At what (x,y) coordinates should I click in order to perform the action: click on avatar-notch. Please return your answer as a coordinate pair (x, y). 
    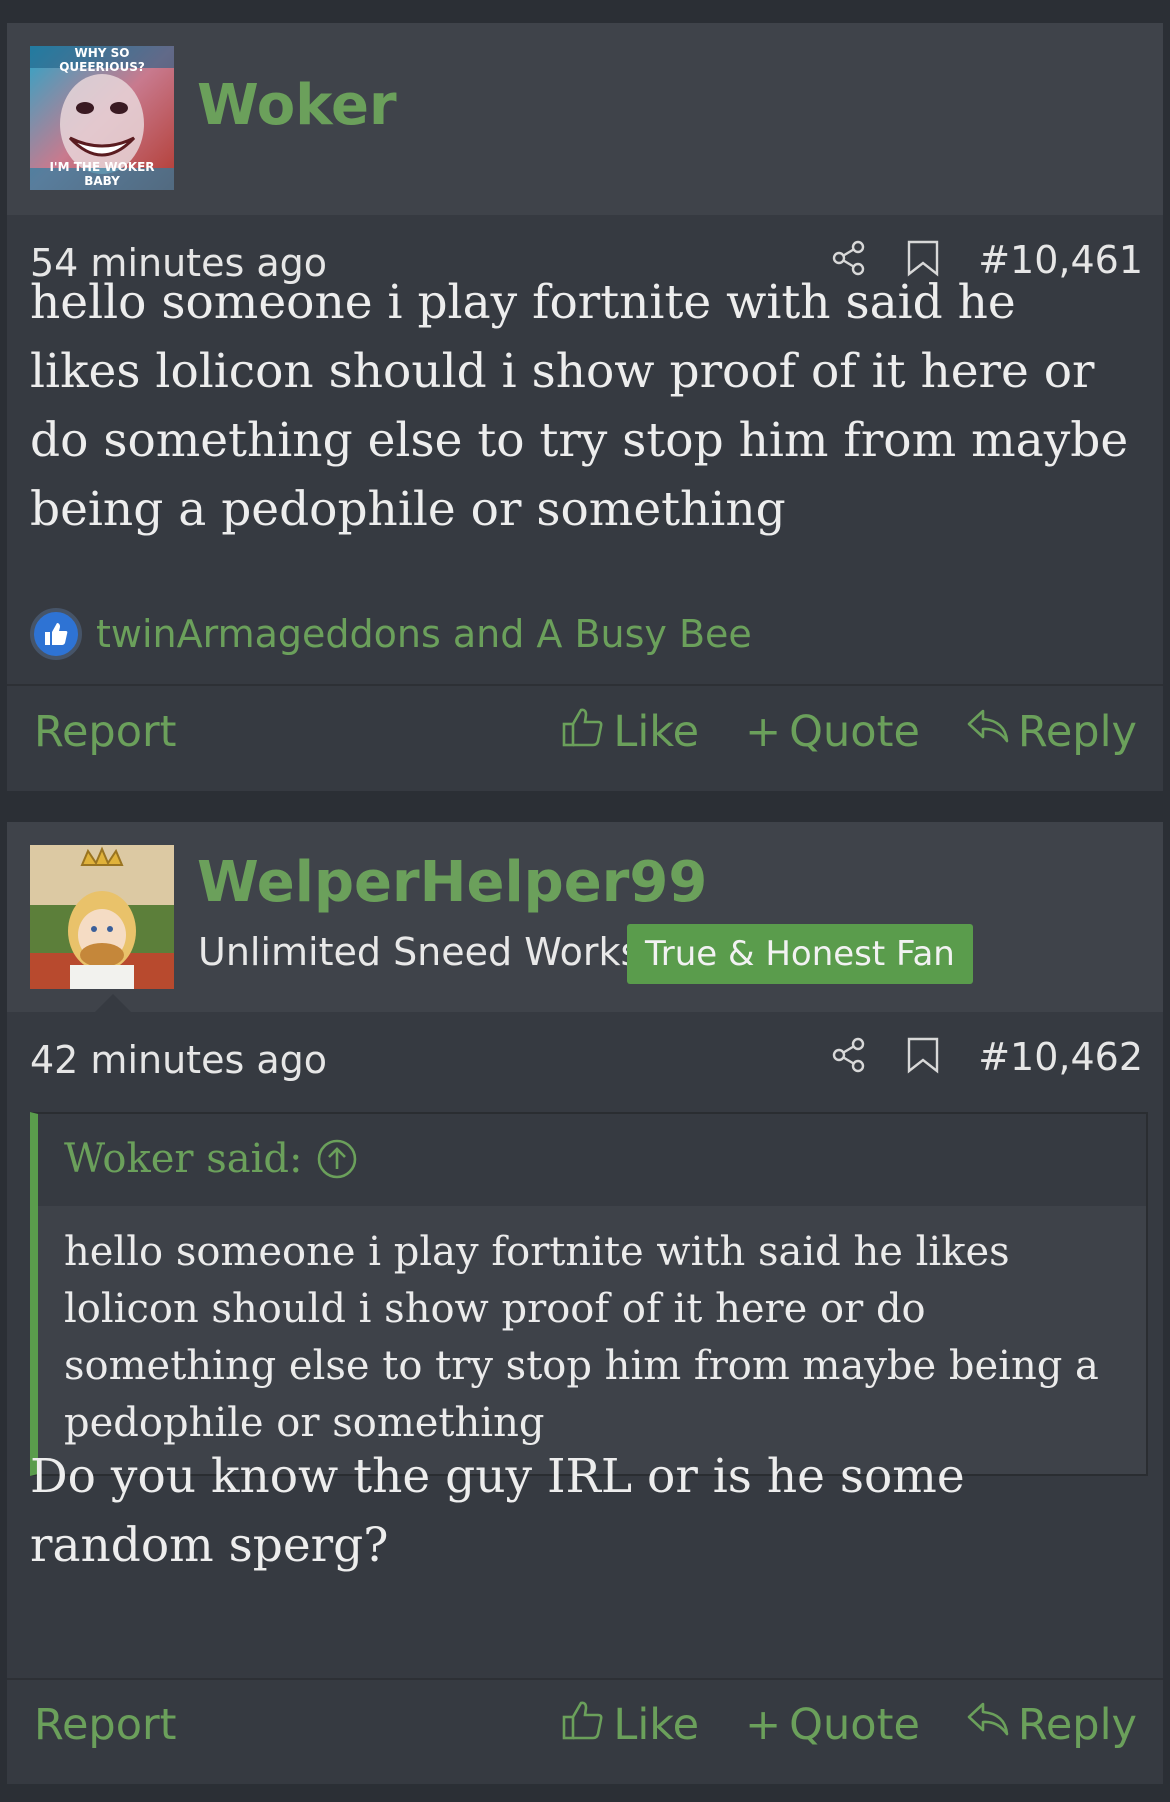
    Looking at the image, I should click on (113, 1003).